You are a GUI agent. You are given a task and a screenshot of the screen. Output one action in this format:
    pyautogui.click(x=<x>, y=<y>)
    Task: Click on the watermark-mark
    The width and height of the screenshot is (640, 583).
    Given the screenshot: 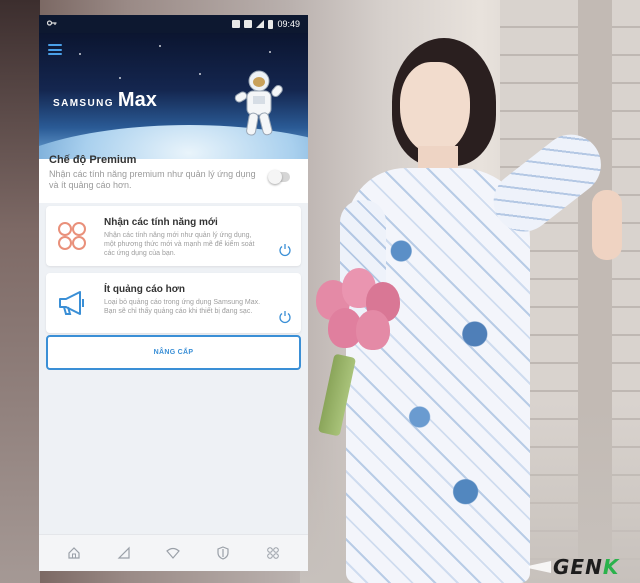 What is the action you would take?
    pyautogui.click(x=540, y=567)
    